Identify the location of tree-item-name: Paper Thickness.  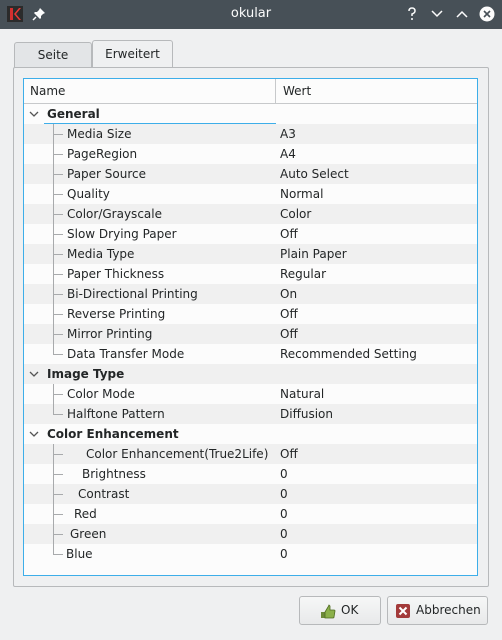
(116, 274).